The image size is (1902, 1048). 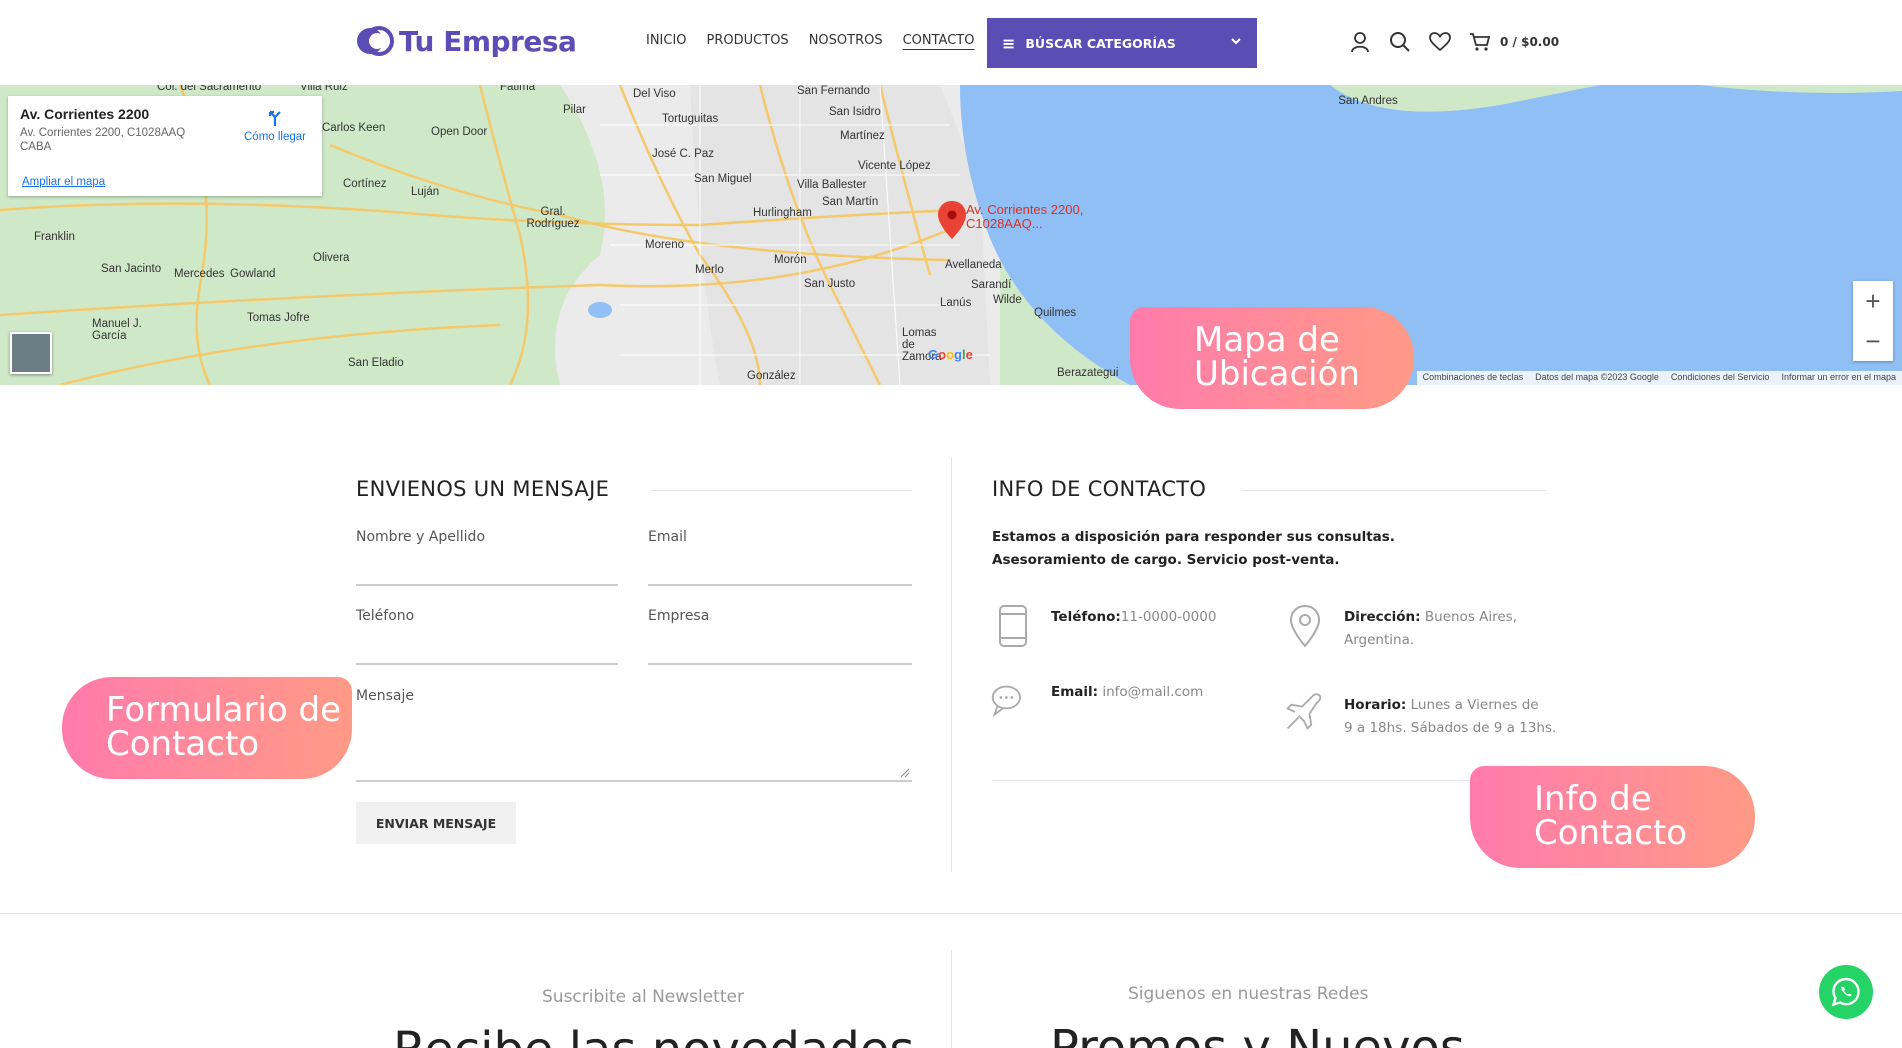 I want to click on categories-dropdown: ≡ BÚSCAR CATEGORÍAS, so click(x=1122, y=43).